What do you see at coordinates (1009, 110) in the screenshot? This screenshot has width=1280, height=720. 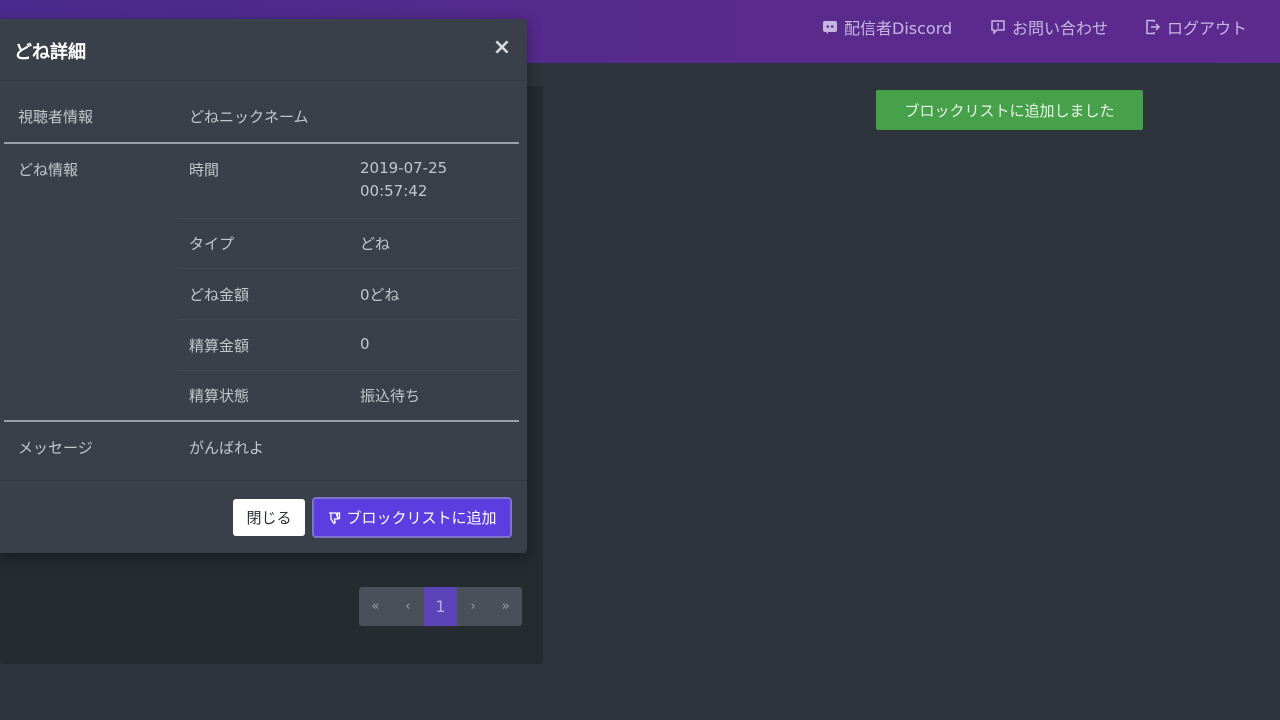 I see `success-toast: ブロックリストに追加しました` at bounding box center [1009, 110].